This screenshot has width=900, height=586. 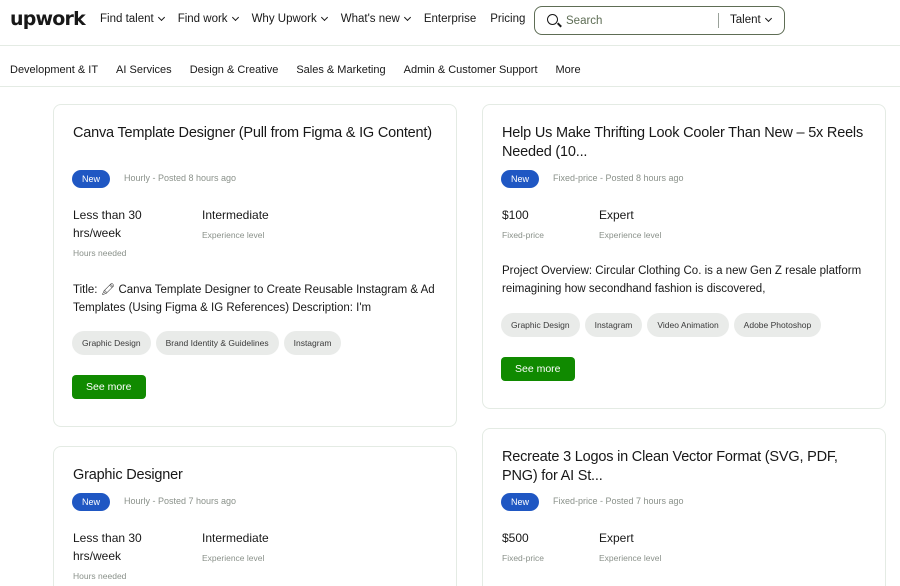 I want to click on skill-tag: Brand Identity & Guidelines, so click(x=217, y=343).